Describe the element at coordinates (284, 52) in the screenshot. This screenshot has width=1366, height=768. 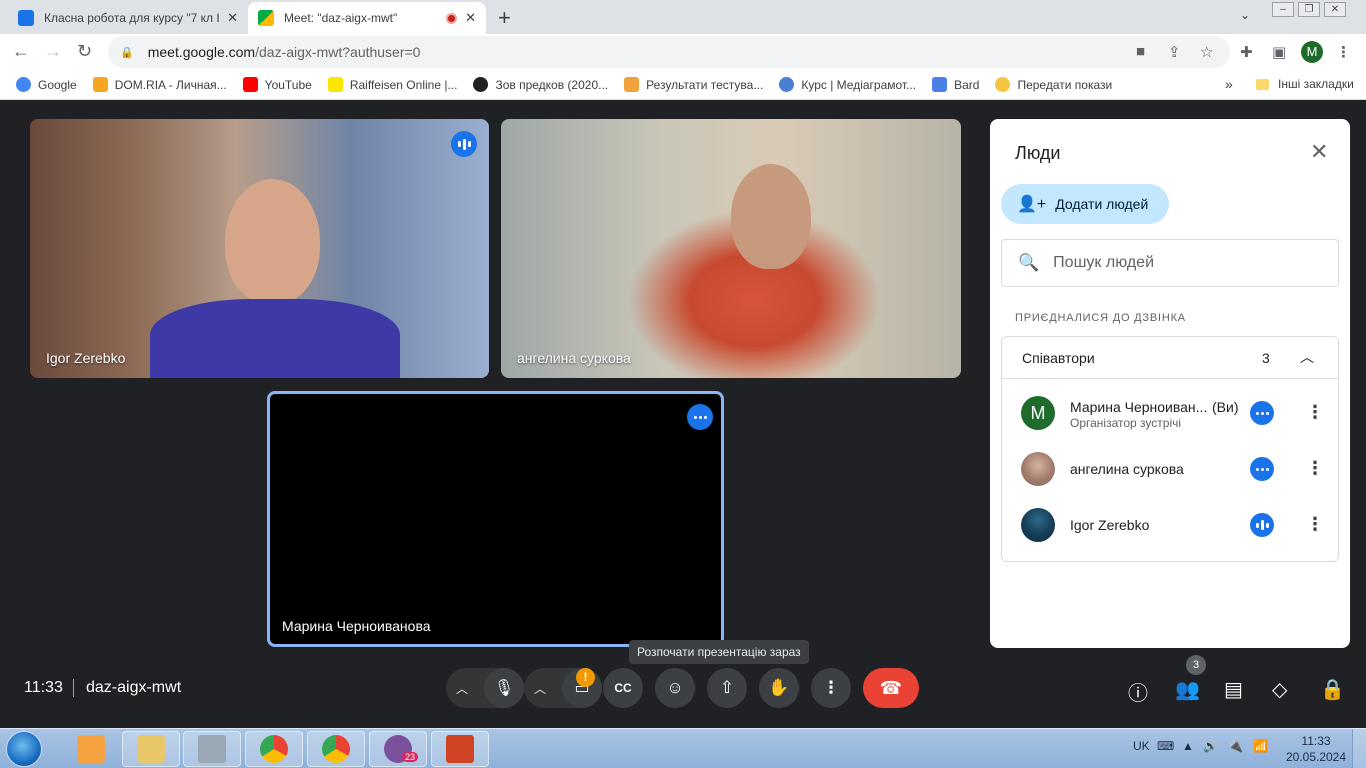
I see `url-text: meet.google.com/daz-aigx-mwt?authuser=0` at that location.